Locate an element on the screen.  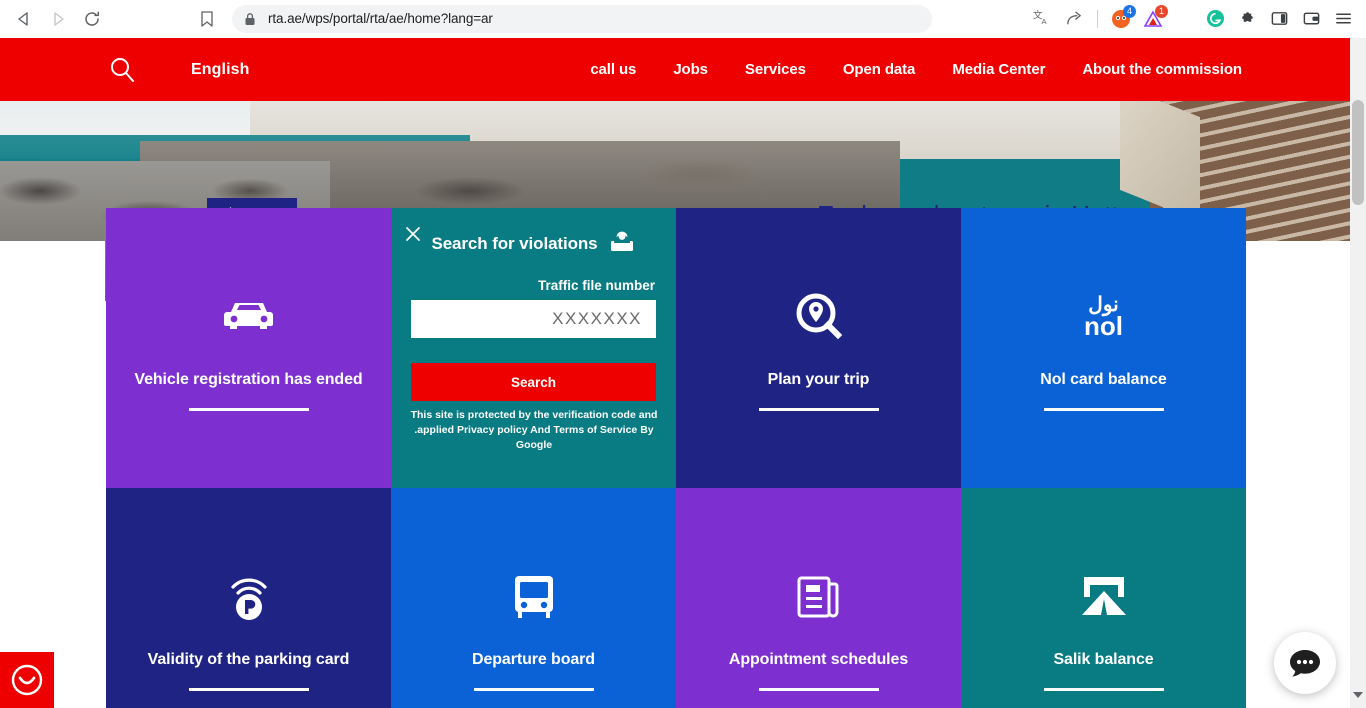
page-scrollbar is located at coordinates (1358, 373).